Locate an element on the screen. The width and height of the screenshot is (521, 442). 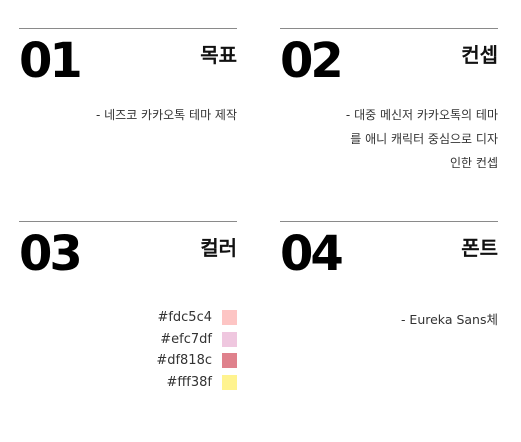
section-number: 04 is located at coordinates (312, 254).